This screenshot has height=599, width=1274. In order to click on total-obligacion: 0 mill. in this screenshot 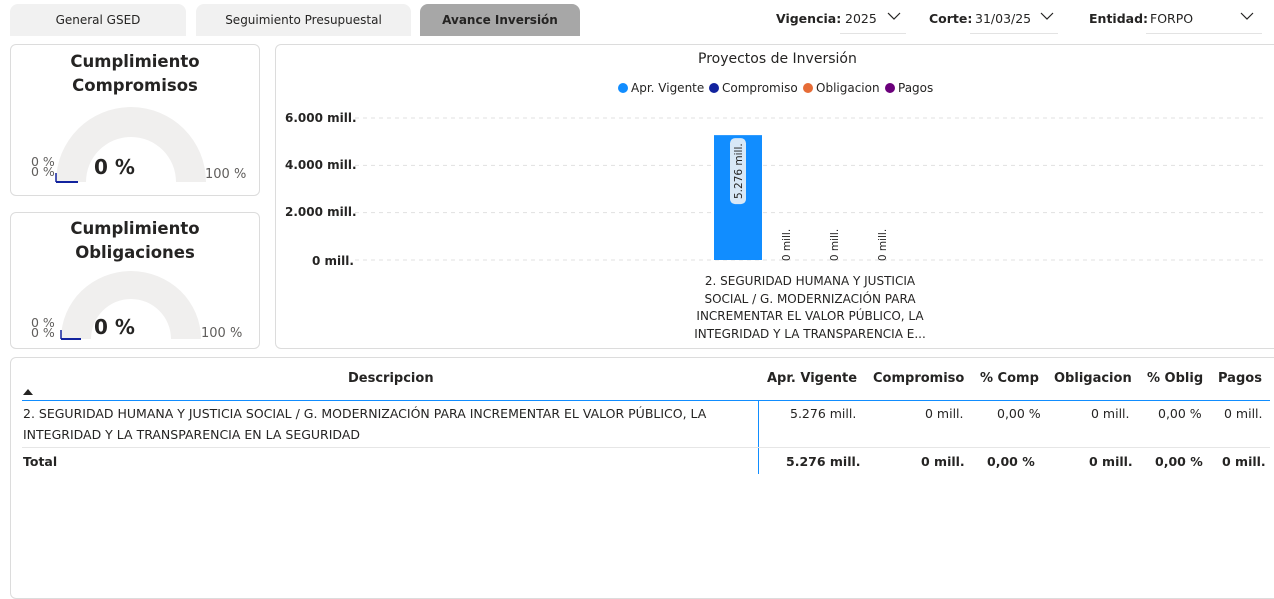, I will do `click(1111, 461)`.